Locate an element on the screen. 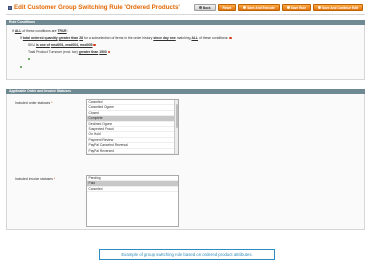 This screenshot has height=270, width=371. add-condition is located at coordinates (21, 67).